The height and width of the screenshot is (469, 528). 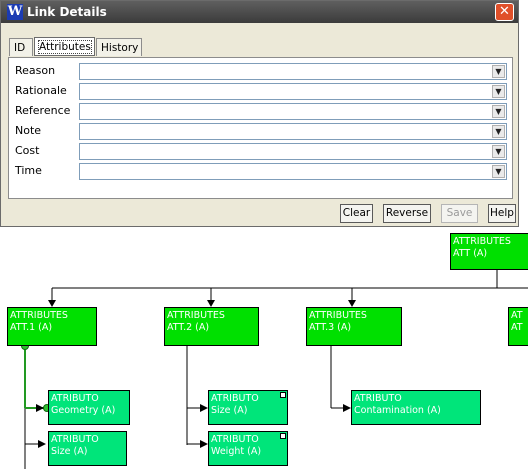 What do you see at coordinates (517, 315) in the screenshot?
I see `node-title: AT` at bounding box center [517, 315].